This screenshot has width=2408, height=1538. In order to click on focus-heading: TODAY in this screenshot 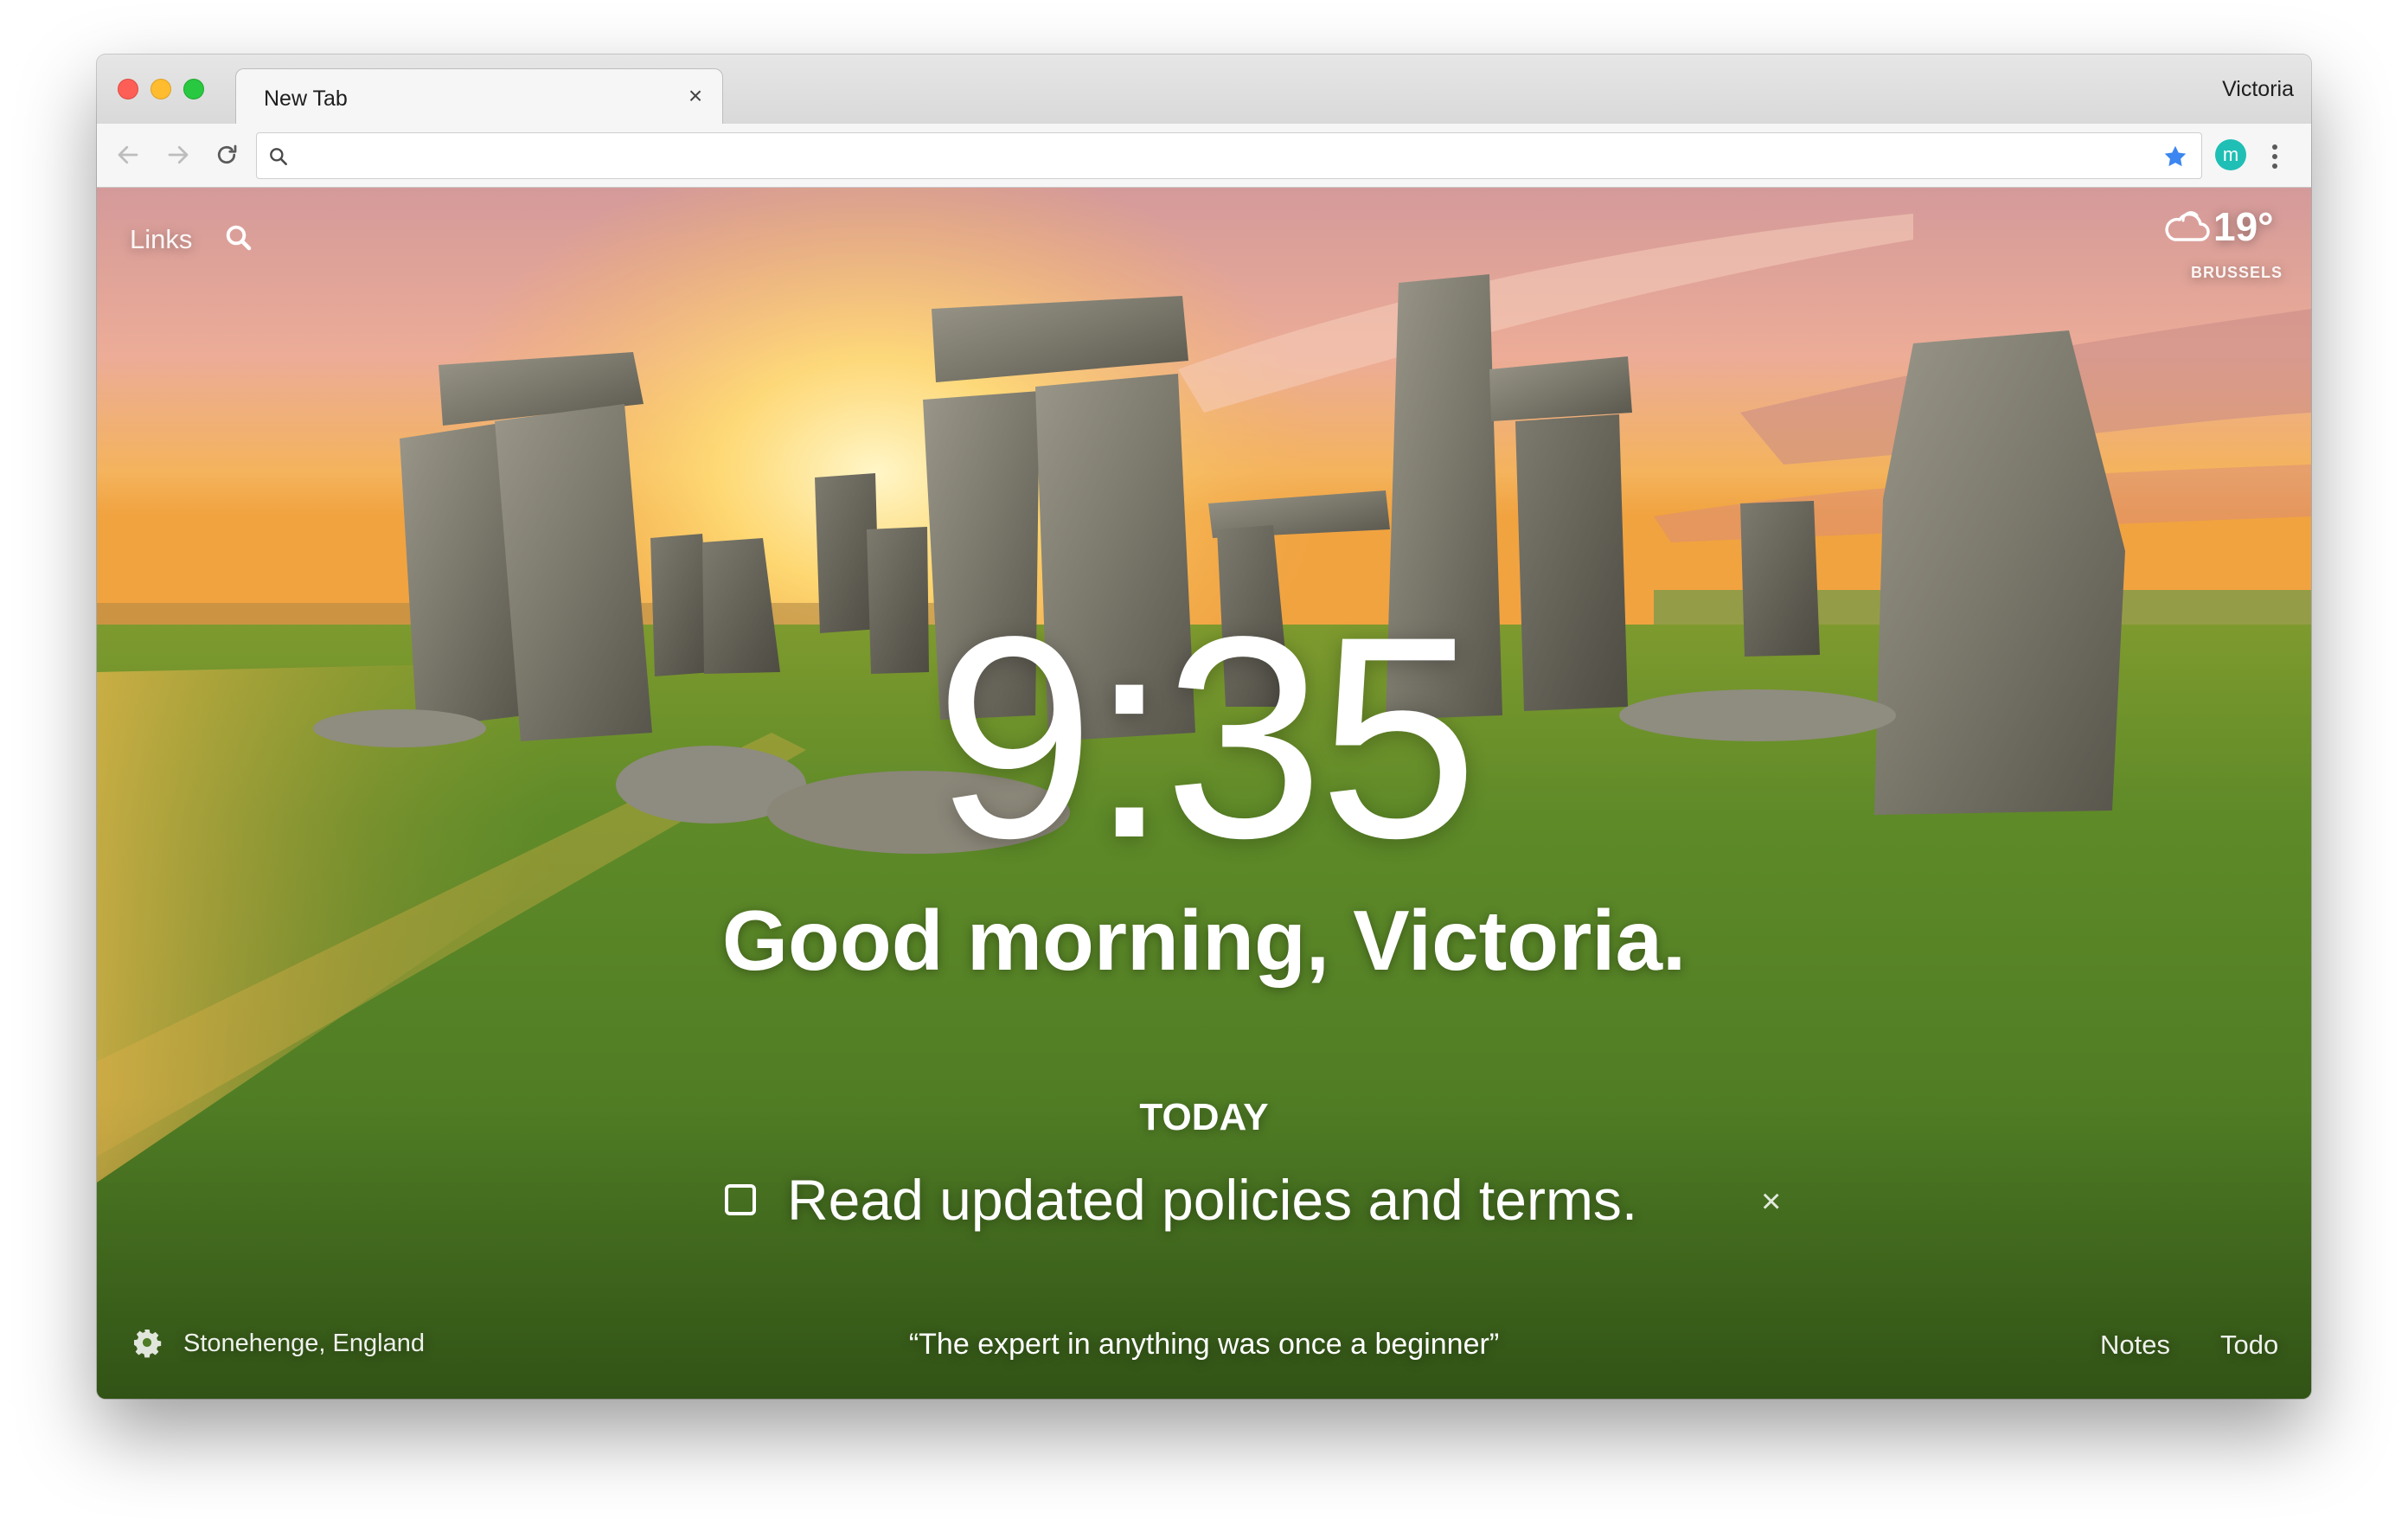, I will do `click(1204, 1117)`.